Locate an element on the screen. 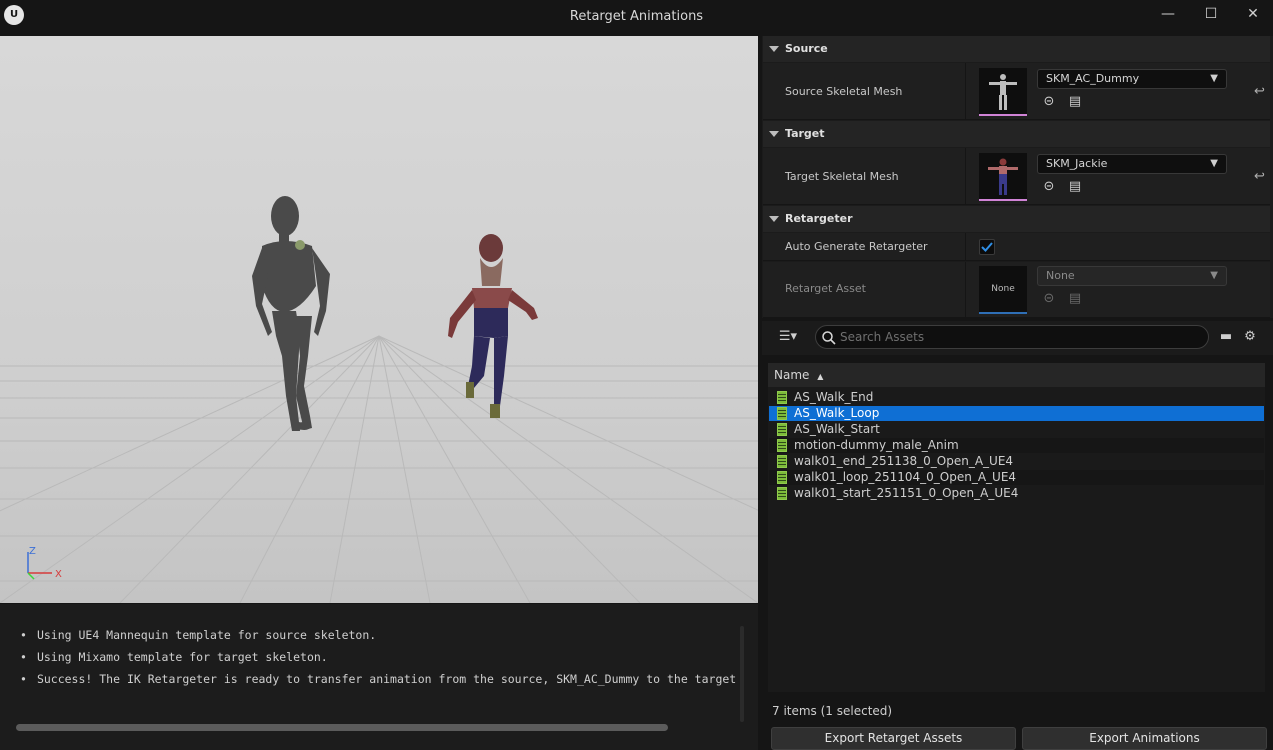 This screenshot has height=750, width=1273. export-retarget-assets-button: Export Retarget Assets is located at coordinates (893, 738).